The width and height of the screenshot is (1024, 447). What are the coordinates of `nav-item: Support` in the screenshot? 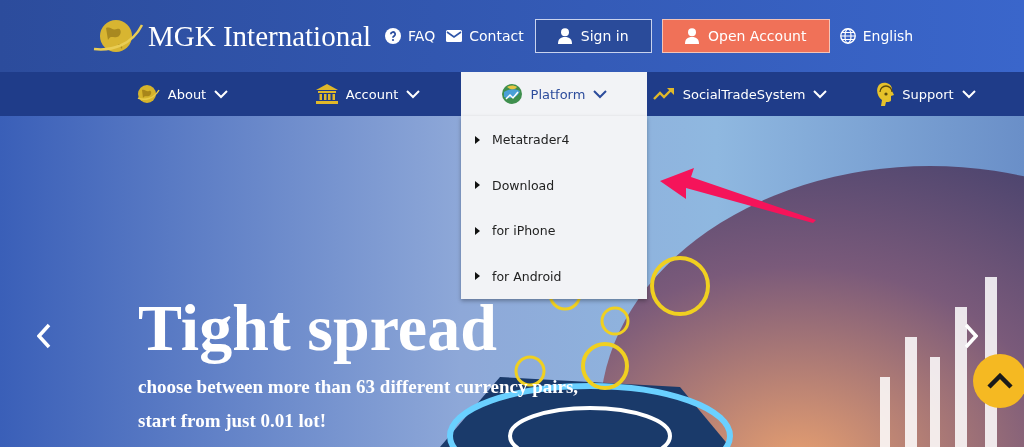 It's located at (926, 94).